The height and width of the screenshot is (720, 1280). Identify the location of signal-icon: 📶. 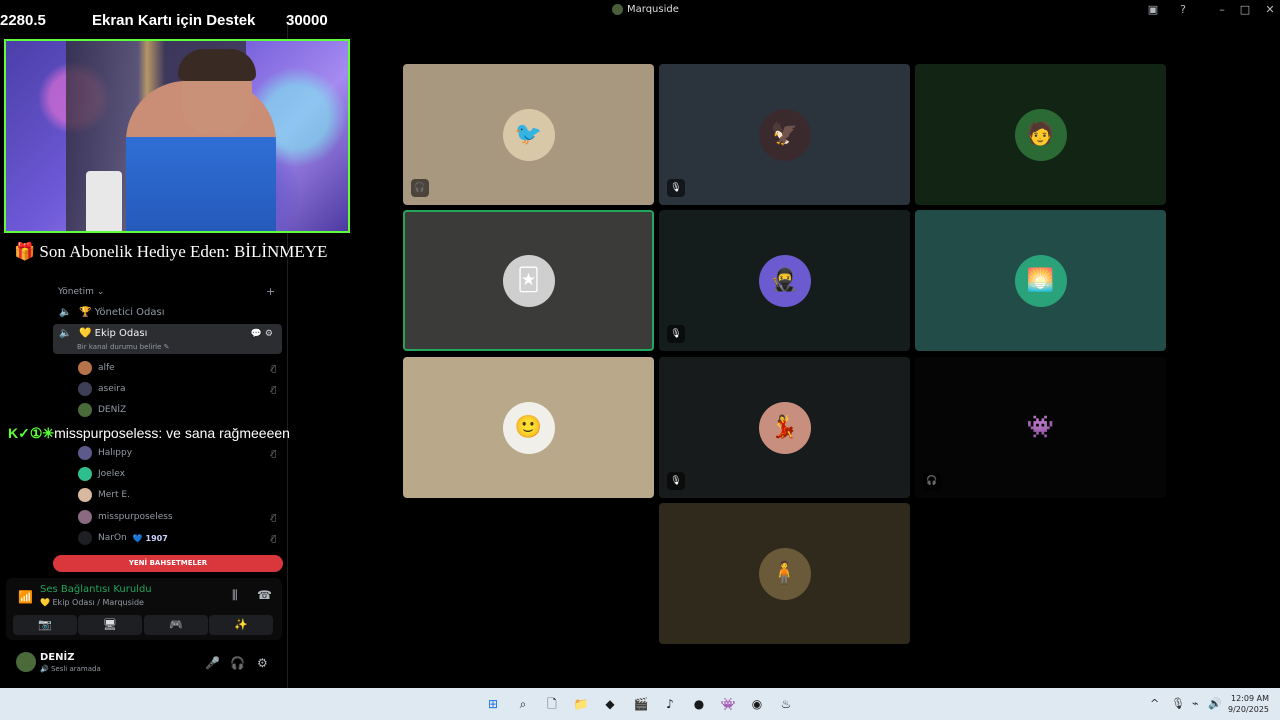
(25, 597).